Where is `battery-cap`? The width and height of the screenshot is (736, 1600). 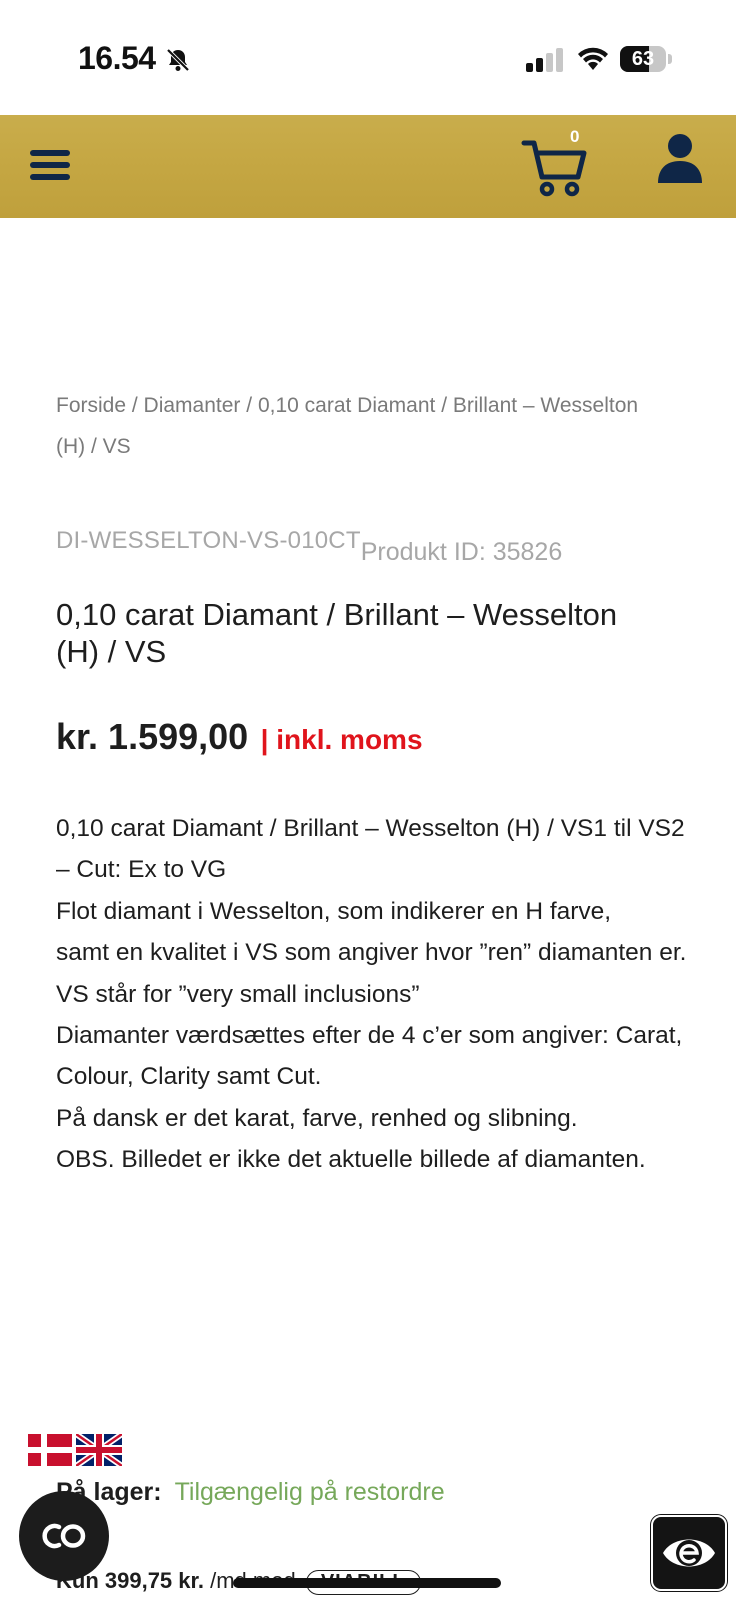 battery-cap is located at coordinates (670, 59).